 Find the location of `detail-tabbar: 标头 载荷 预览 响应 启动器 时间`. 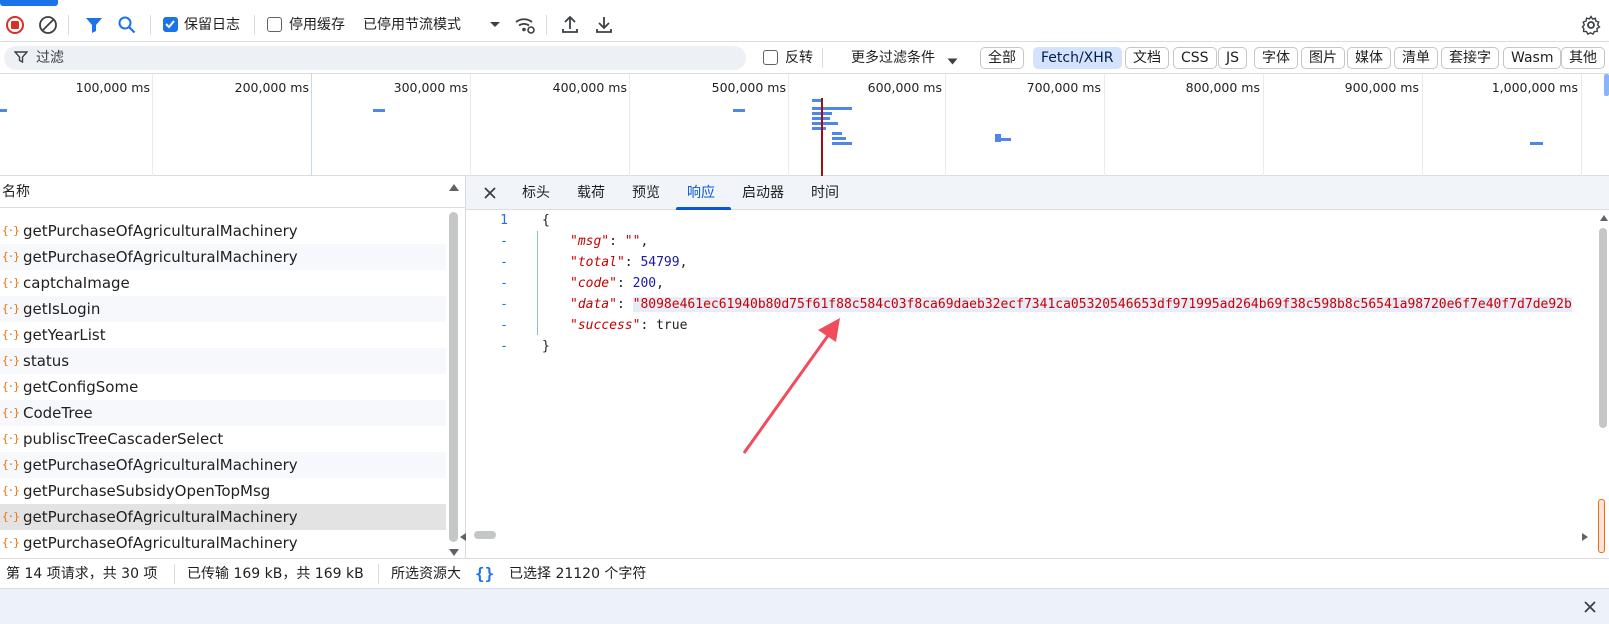

detail-tabbar: 标头 载荷 预览 响应 启动器 时间 is located at coordinates (1037, 193).